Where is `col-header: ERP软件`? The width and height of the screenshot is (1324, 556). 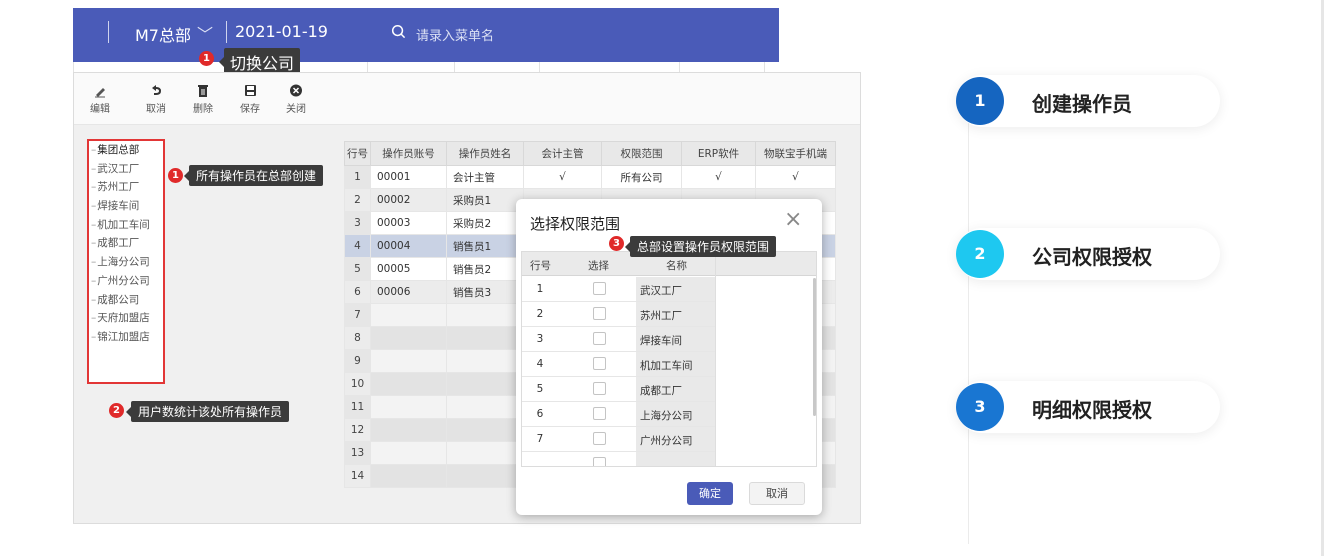
col-header: ERP软件 is located at coordinates (718, 153).